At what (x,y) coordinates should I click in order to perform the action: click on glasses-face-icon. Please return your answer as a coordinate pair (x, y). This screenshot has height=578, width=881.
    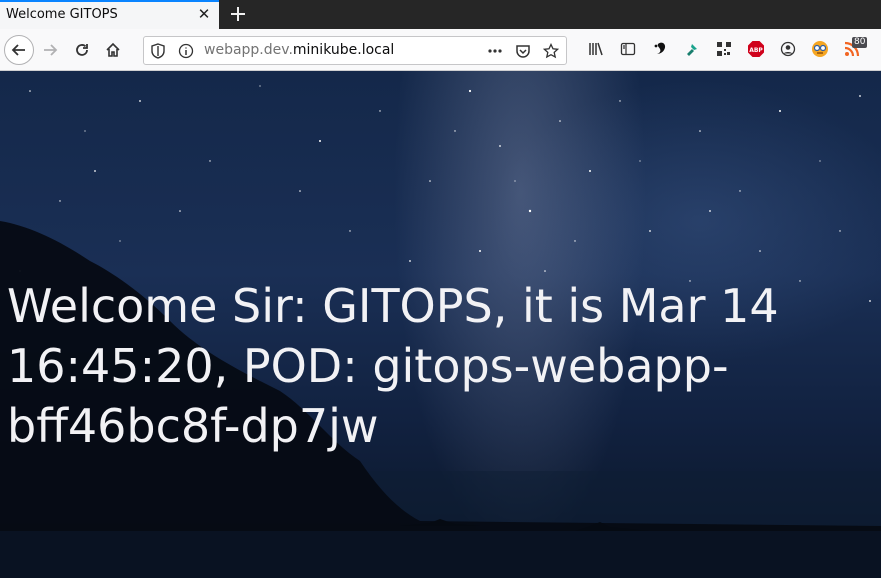
    Looking at the image, I should click on (820, 49).